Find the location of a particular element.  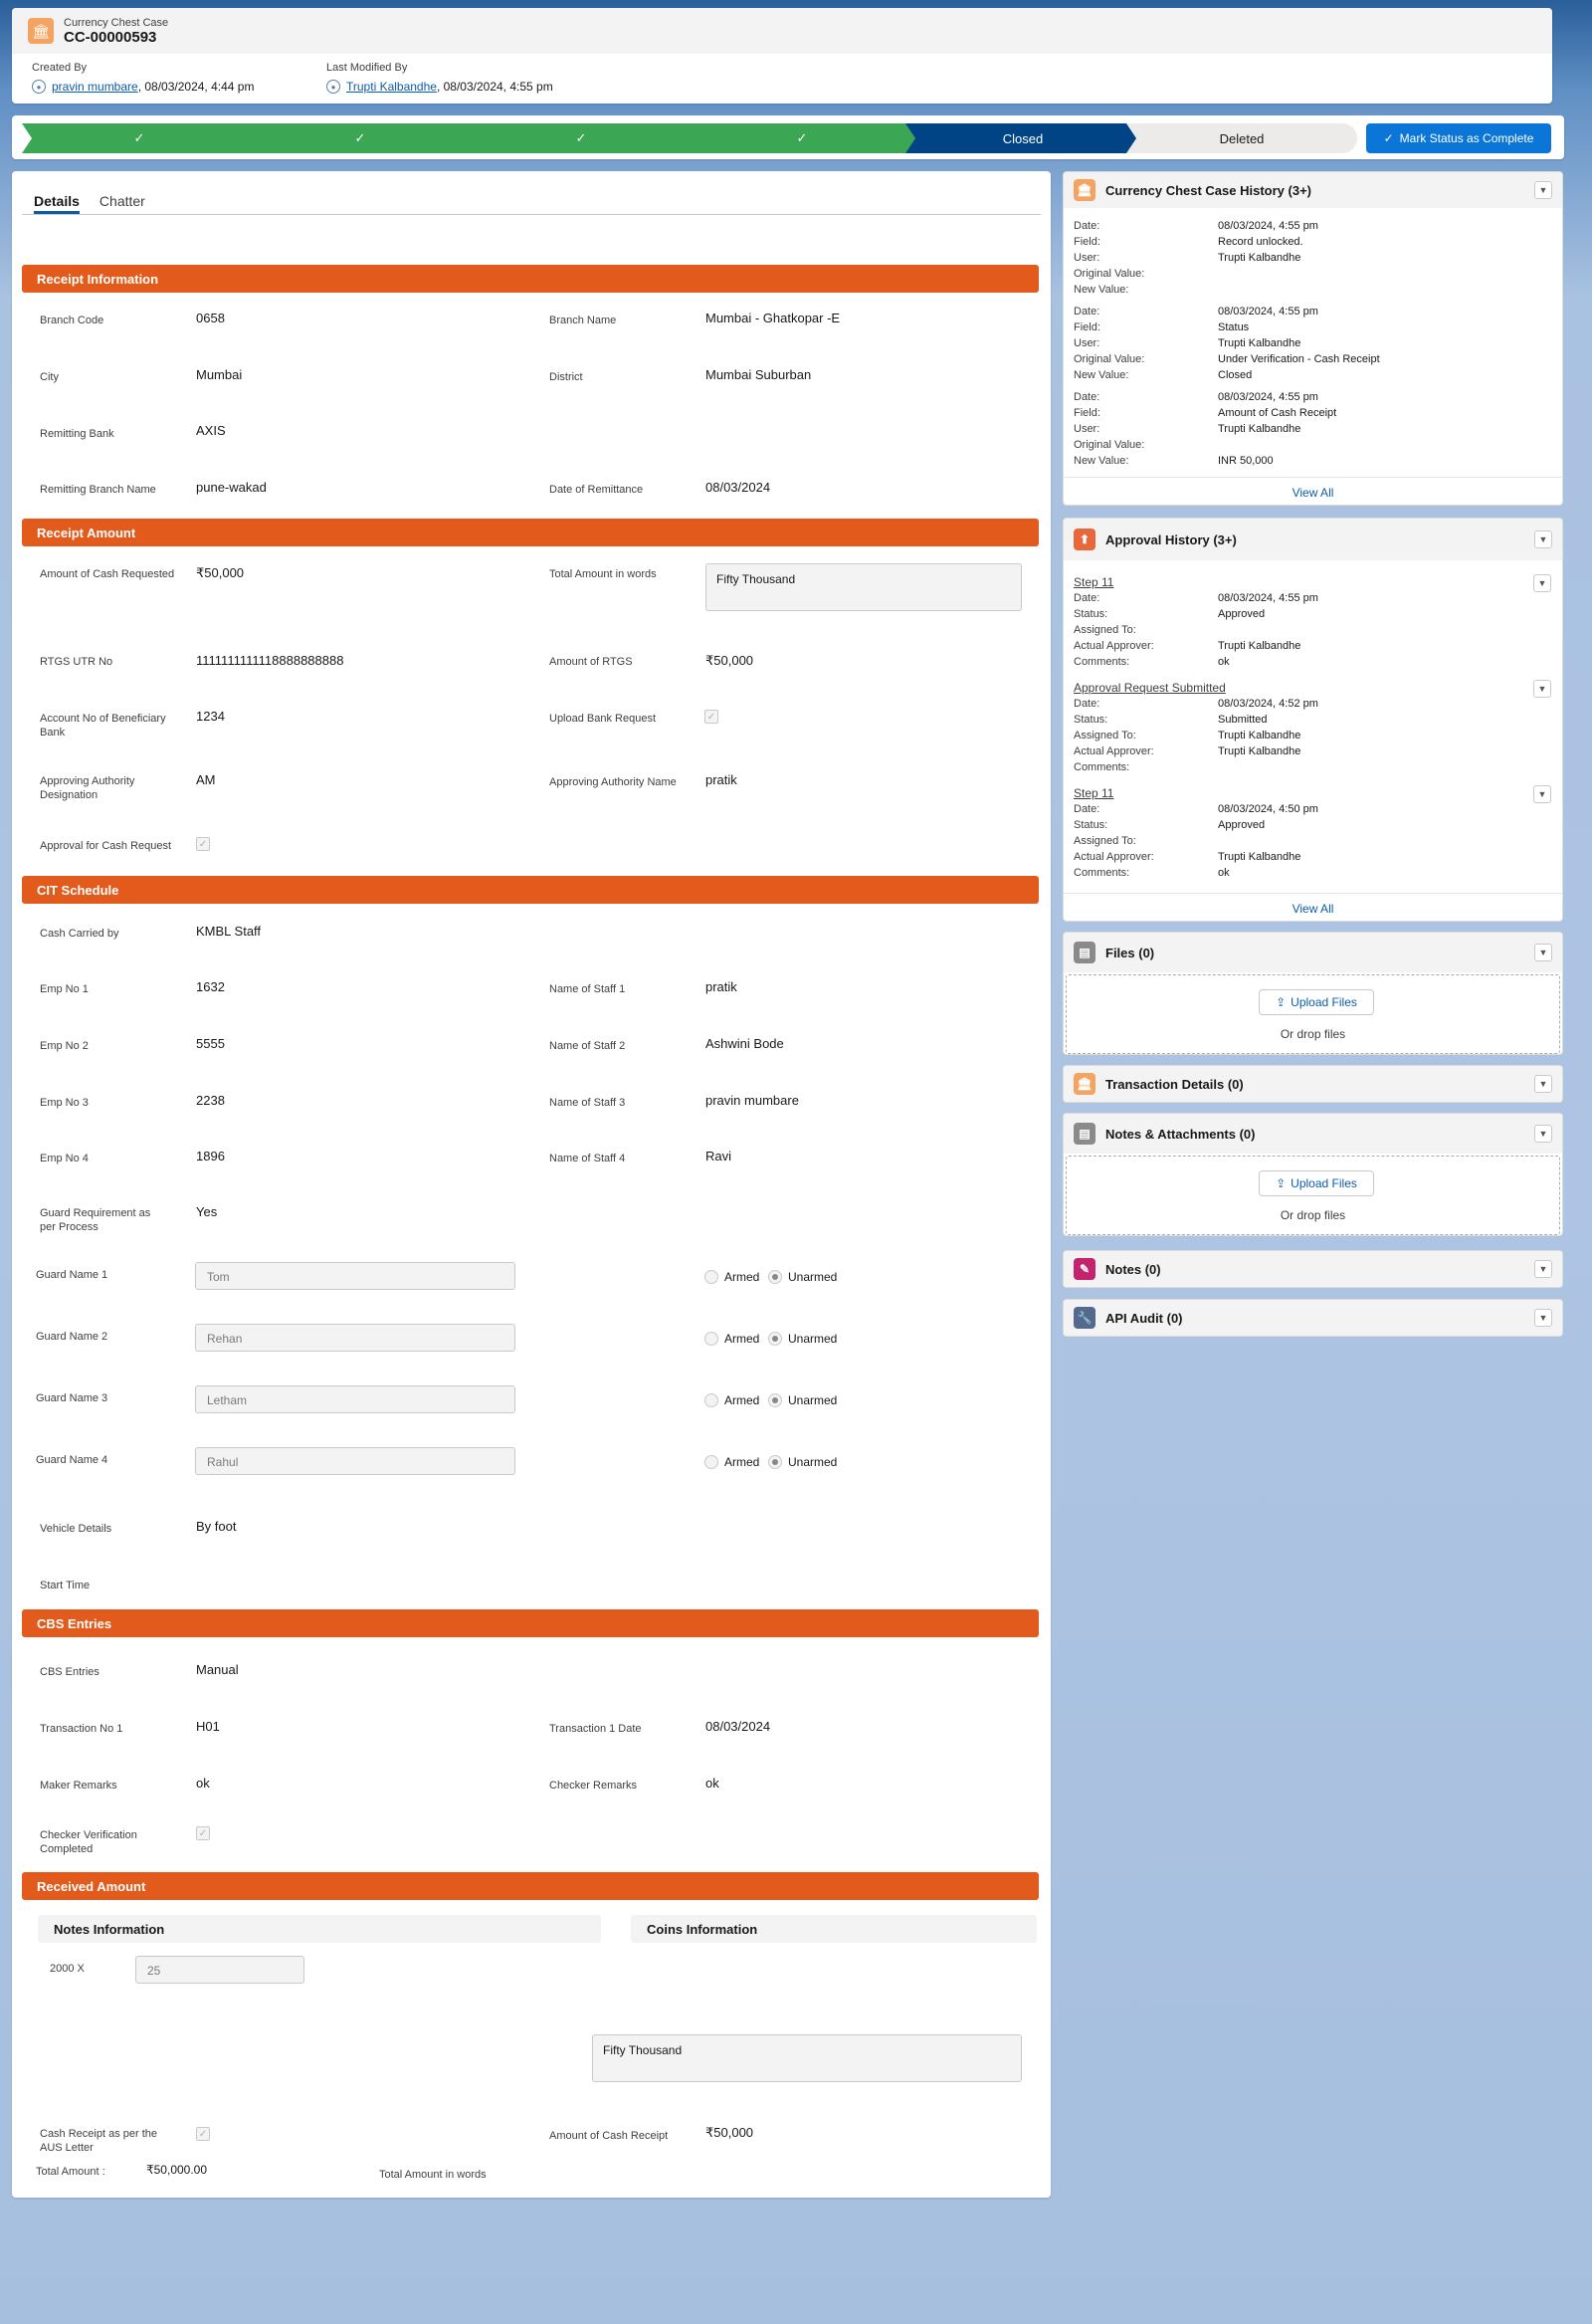

bank-icon: 🏛 is located at coordinates (1084, 1084).